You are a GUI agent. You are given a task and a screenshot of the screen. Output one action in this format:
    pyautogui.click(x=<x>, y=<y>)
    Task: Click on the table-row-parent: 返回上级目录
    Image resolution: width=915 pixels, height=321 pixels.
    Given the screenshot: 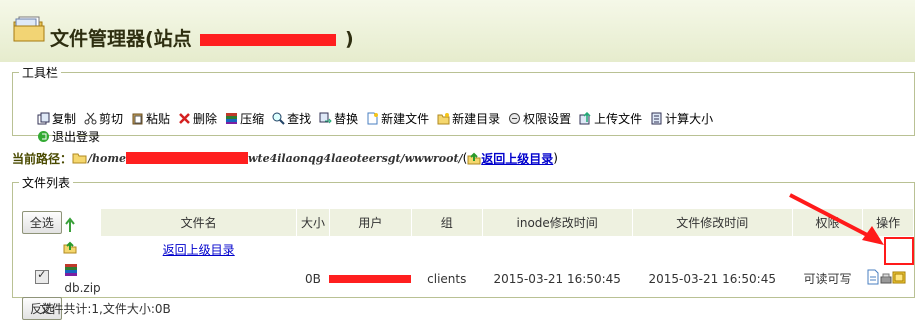 What is the action you would take?
    pyautogui.click(x=467, y=249)
    